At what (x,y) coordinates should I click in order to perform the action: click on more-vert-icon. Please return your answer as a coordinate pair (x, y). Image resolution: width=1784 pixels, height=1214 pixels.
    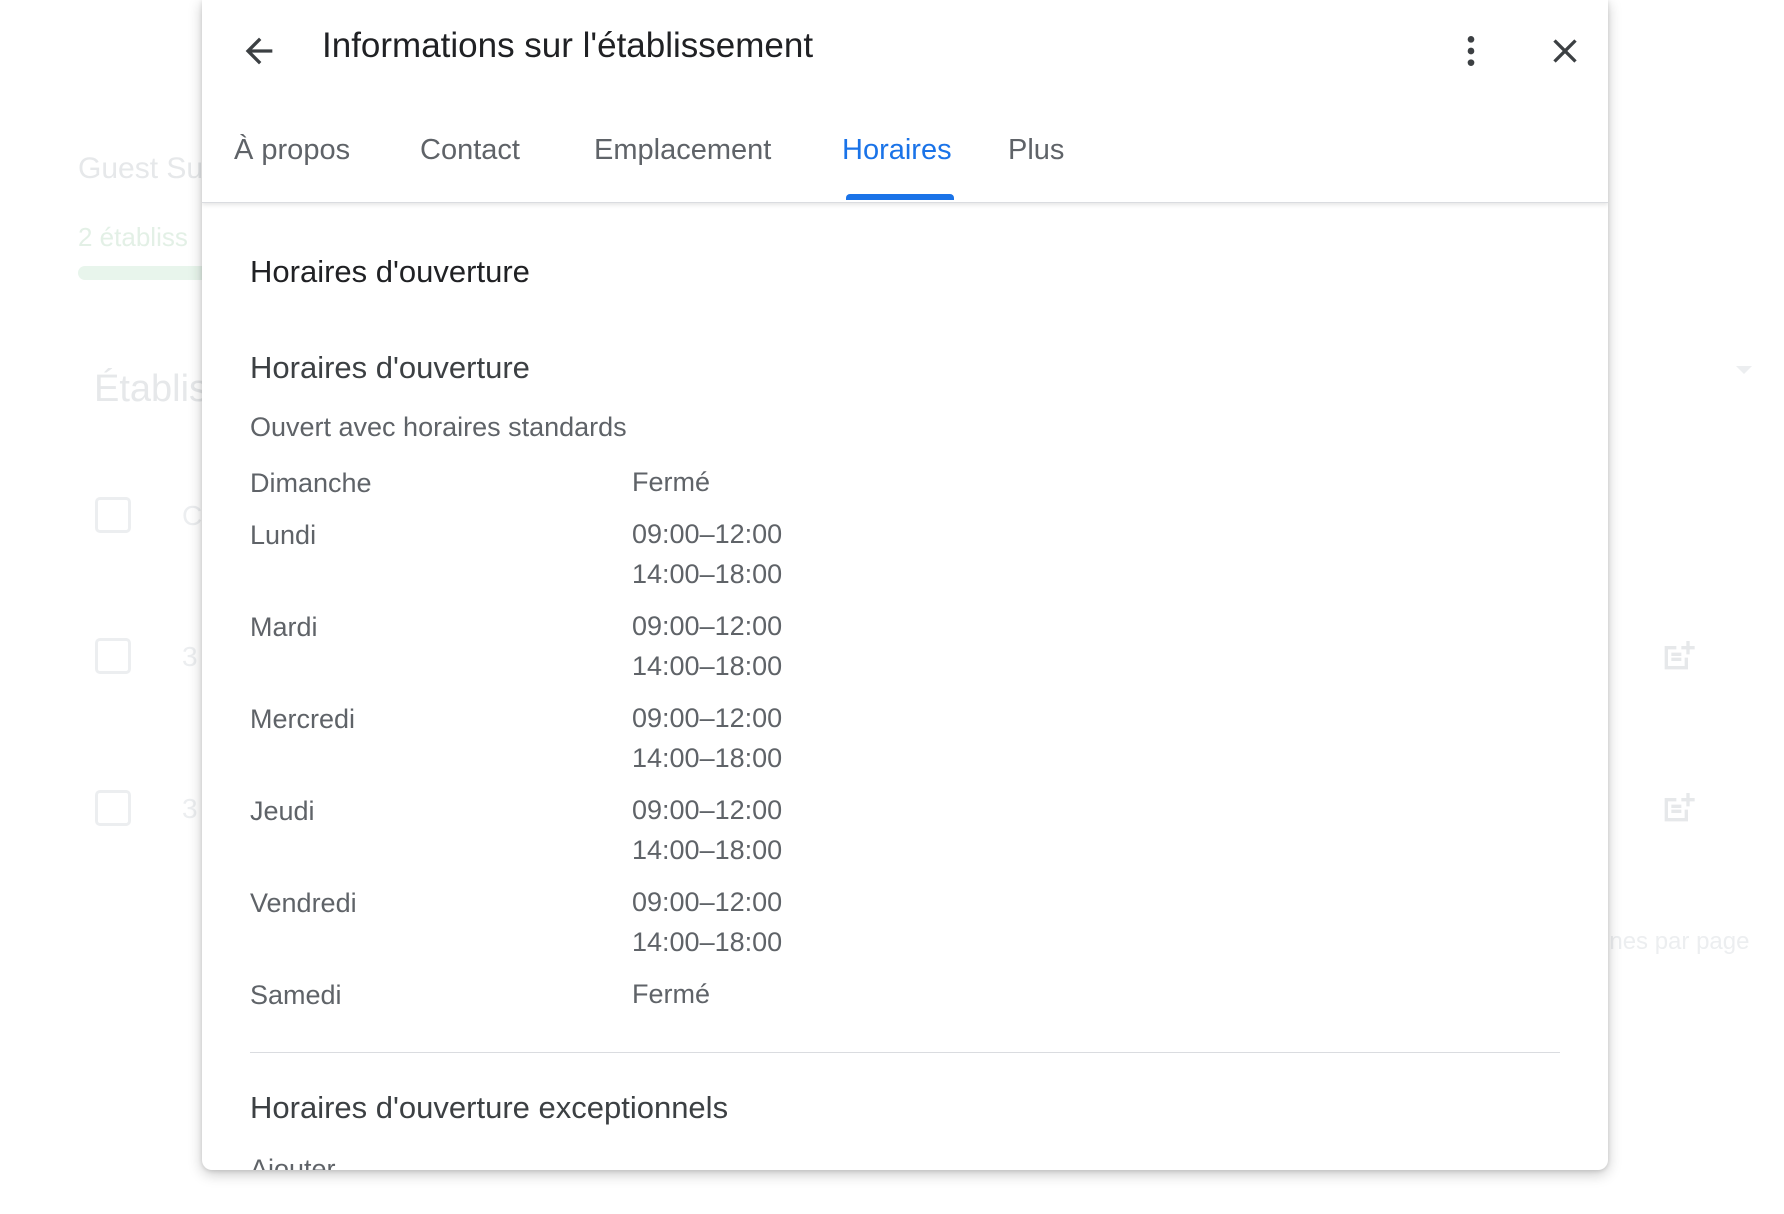
    Looking at the image, I should click on (1471, 51).